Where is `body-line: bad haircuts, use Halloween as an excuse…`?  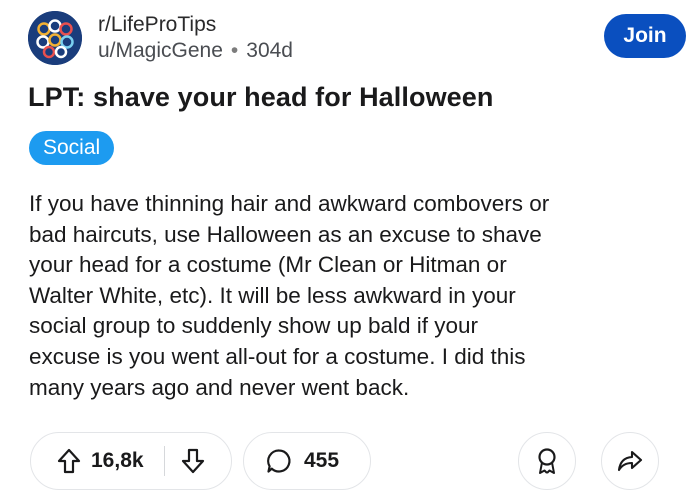
body-line: bad haircuts, use Halloween as an excuse… is located at coordinates (285, 234).